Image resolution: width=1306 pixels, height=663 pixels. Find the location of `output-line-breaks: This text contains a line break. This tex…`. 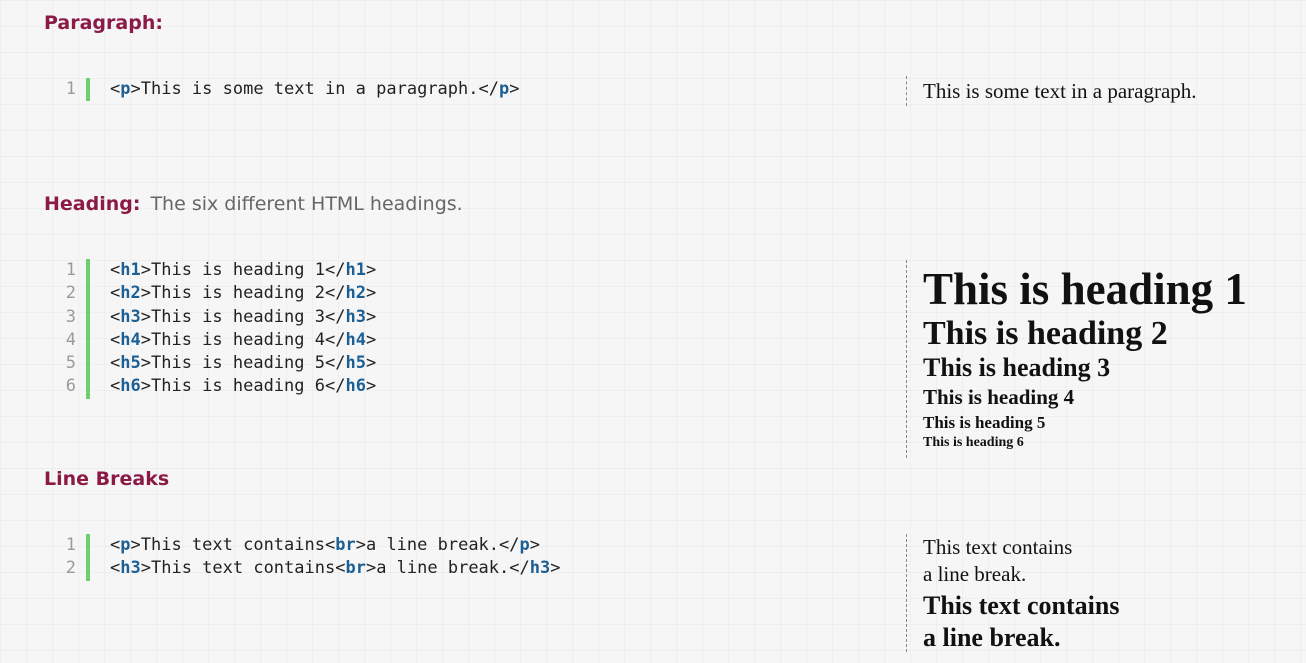

output-line-breaks: This text contains a line break. This tex… is located at coordinates (1012, 593).